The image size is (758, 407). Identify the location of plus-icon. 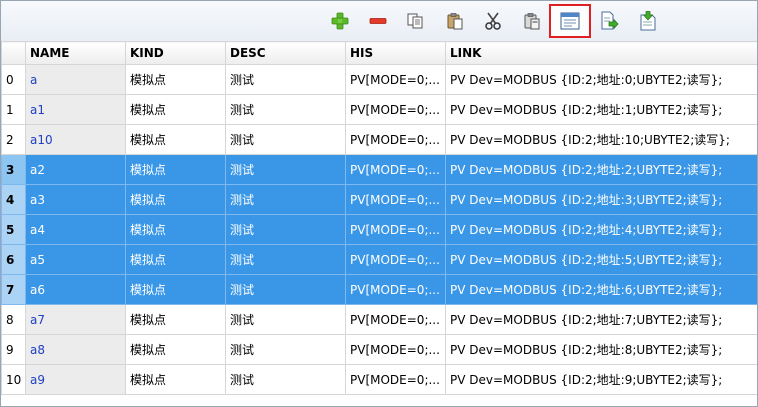
(340, 21).